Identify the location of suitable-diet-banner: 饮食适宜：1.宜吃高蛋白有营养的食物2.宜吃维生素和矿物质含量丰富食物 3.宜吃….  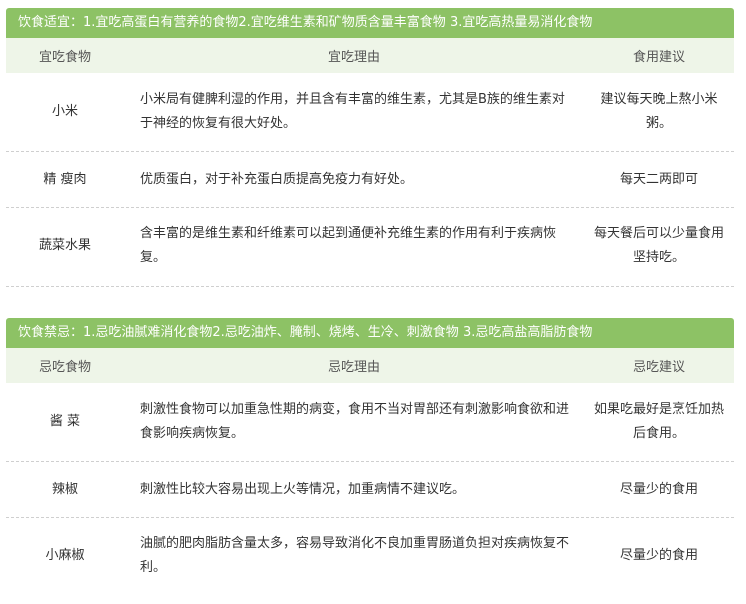
(370, 23).